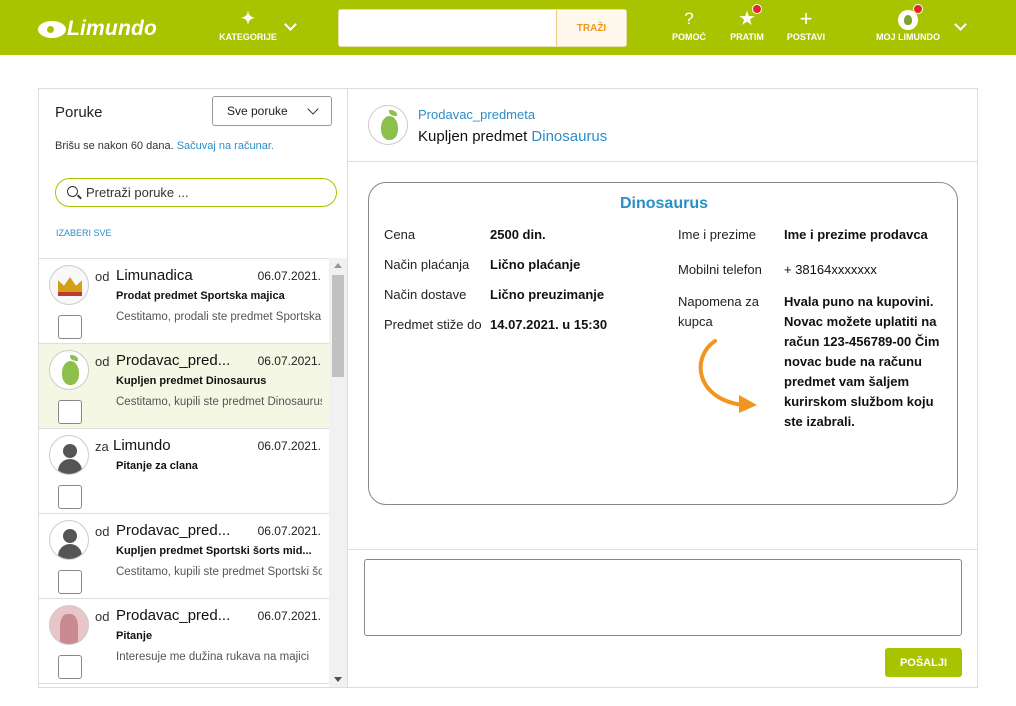  I want to click on avatar-crown-icon, so click(69, 285).